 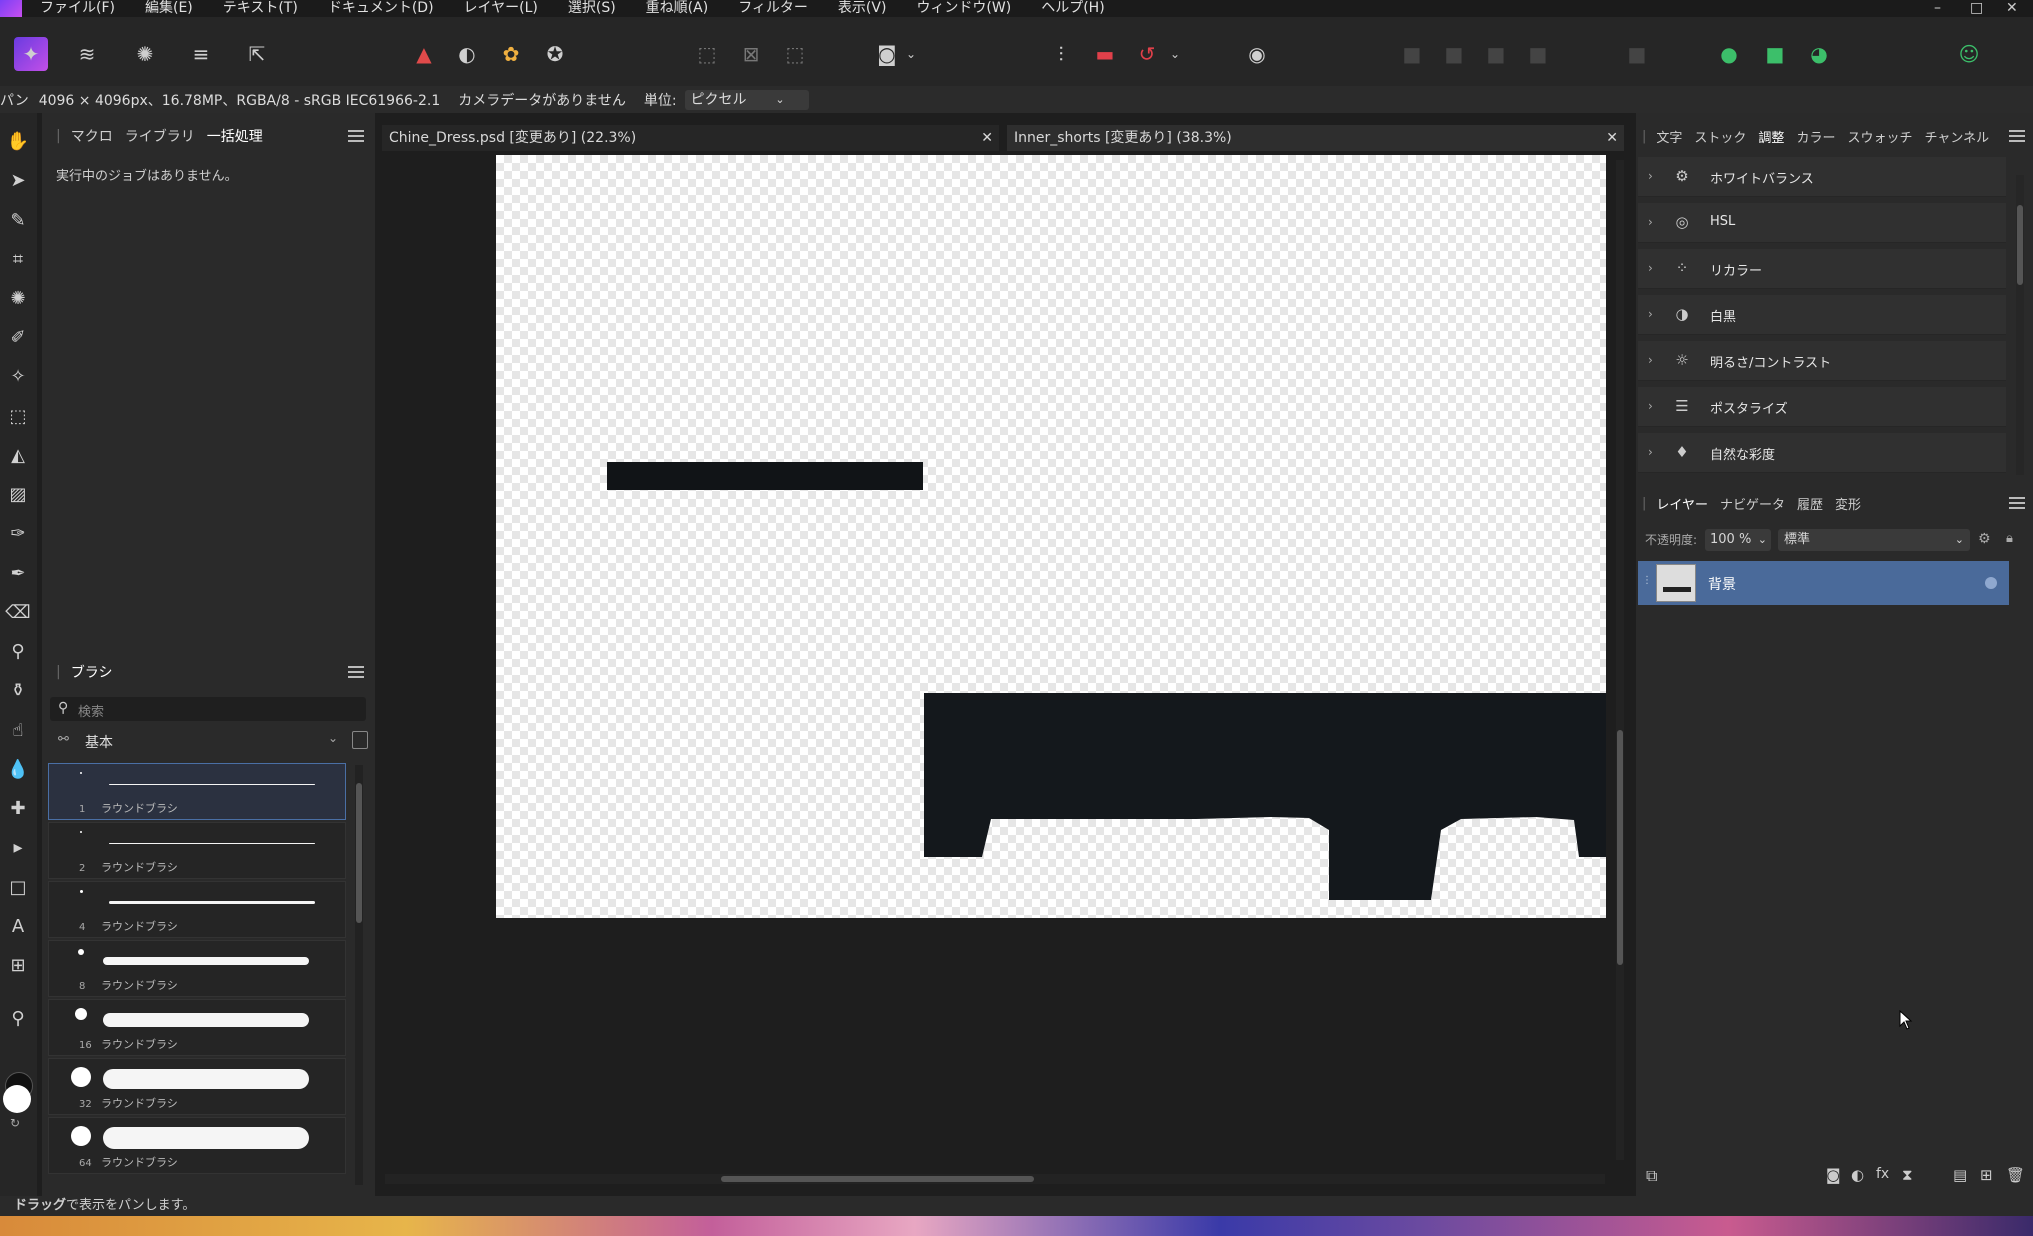 What do you see at coordinates (1879, 136) in the screenshot?
I see `tab-swatches: スウォッチ` at bounding box center [1879, 136].